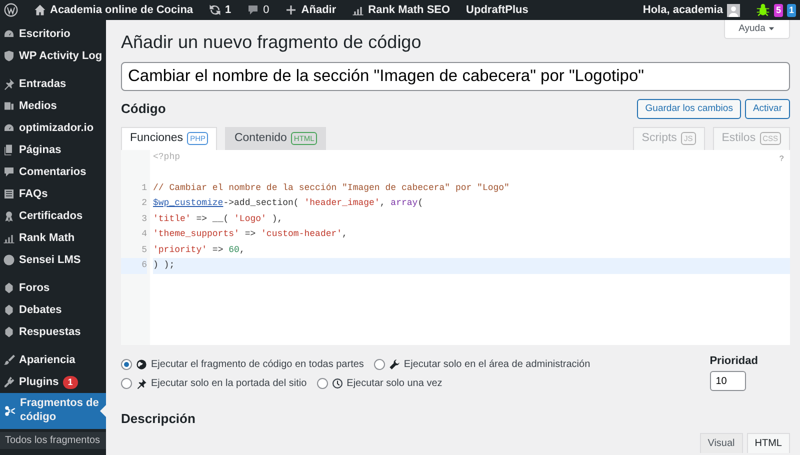 Image resolution: width=800 pixels, height=455 pixels. What do you see at coordinates (143, 235) in the screenshot?
I see `line-number: 4` at bounding box center [143, 235].